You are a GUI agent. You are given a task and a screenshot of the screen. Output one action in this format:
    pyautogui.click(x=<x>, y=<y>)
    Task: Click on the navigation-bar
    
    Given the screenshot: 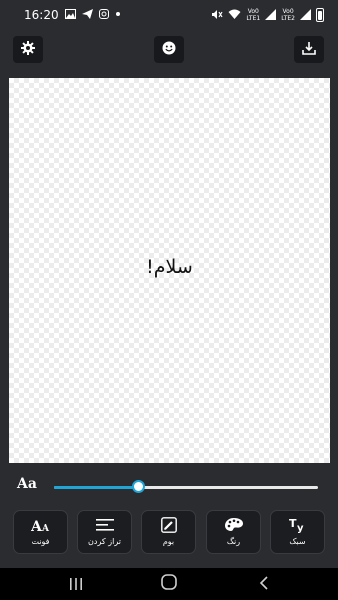 What is the action you would take?
    pyautogui.click(x=169, y=584)
    